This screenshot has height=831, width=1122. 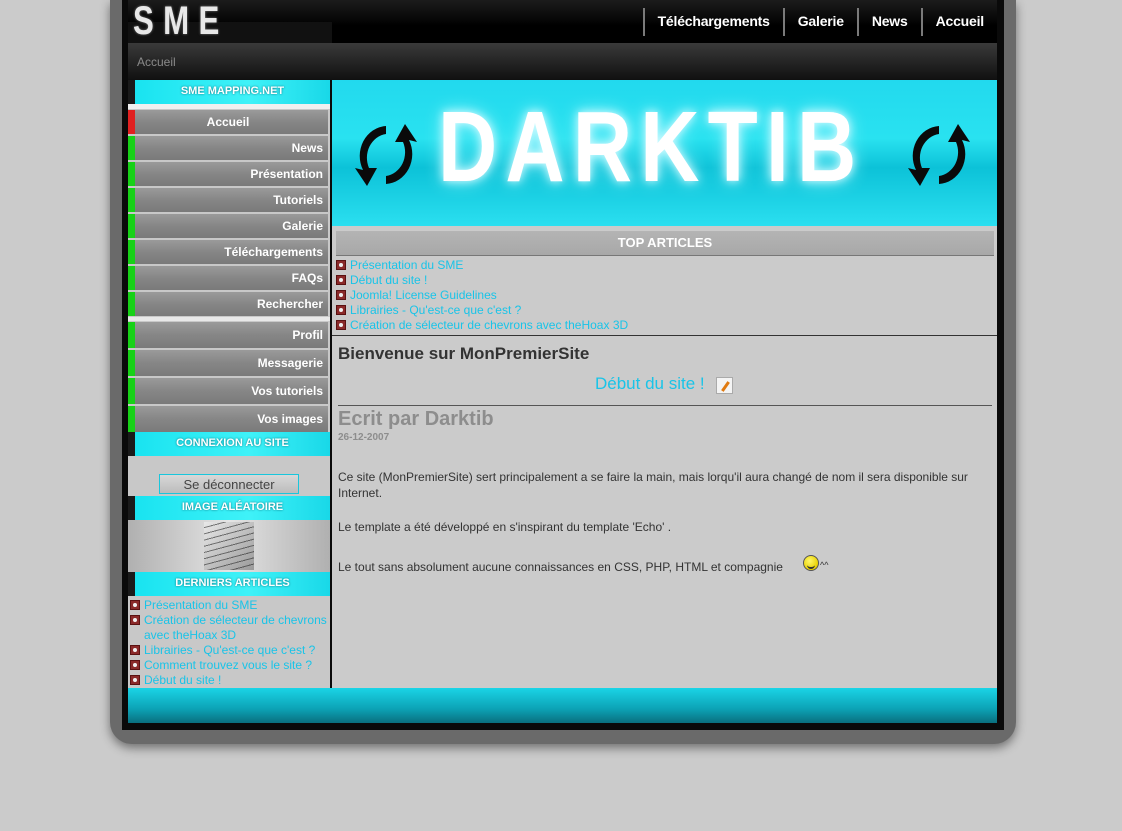 I want to click on site-logo: SME, so click(x=181, y=21).